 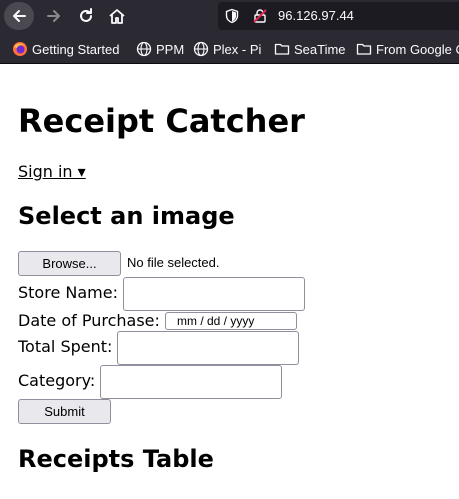 I want to click on home-icon, so click(x=117, y=16).